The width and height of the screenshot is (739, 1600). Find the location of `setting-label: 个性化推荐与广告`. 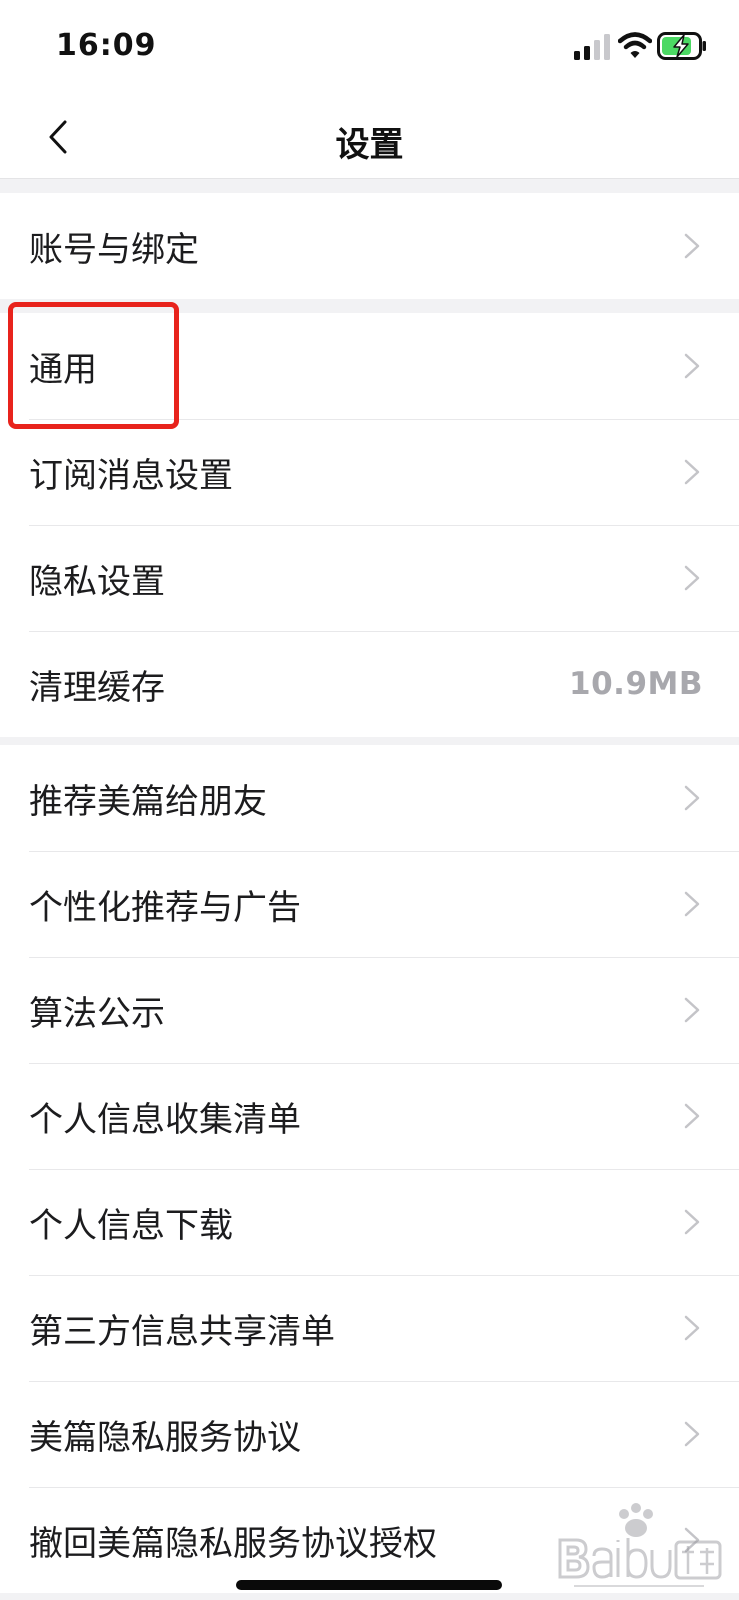

setting-label: 个性化推荐与广告 is located at coordinates (165, 907).